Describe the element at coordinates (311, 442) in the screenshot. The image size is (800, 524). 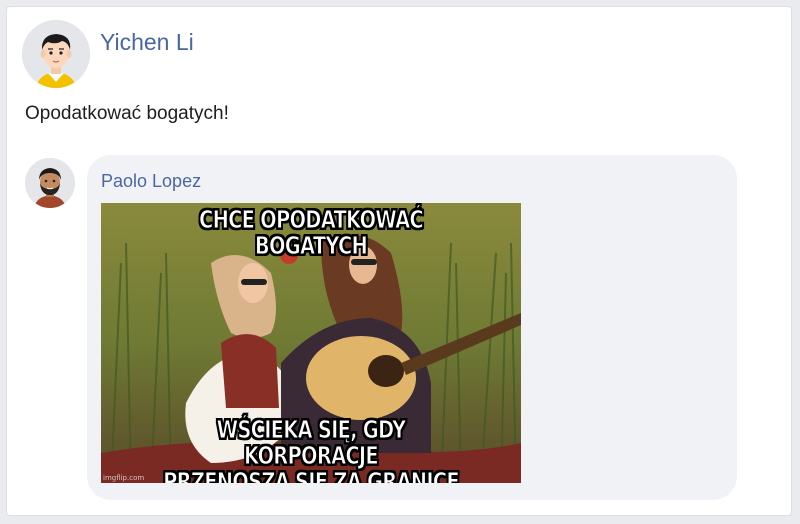
I see `meme-bottom-caption-line1: WŚCIEKA SIĘ, GDY KORPORACJE` at that location.